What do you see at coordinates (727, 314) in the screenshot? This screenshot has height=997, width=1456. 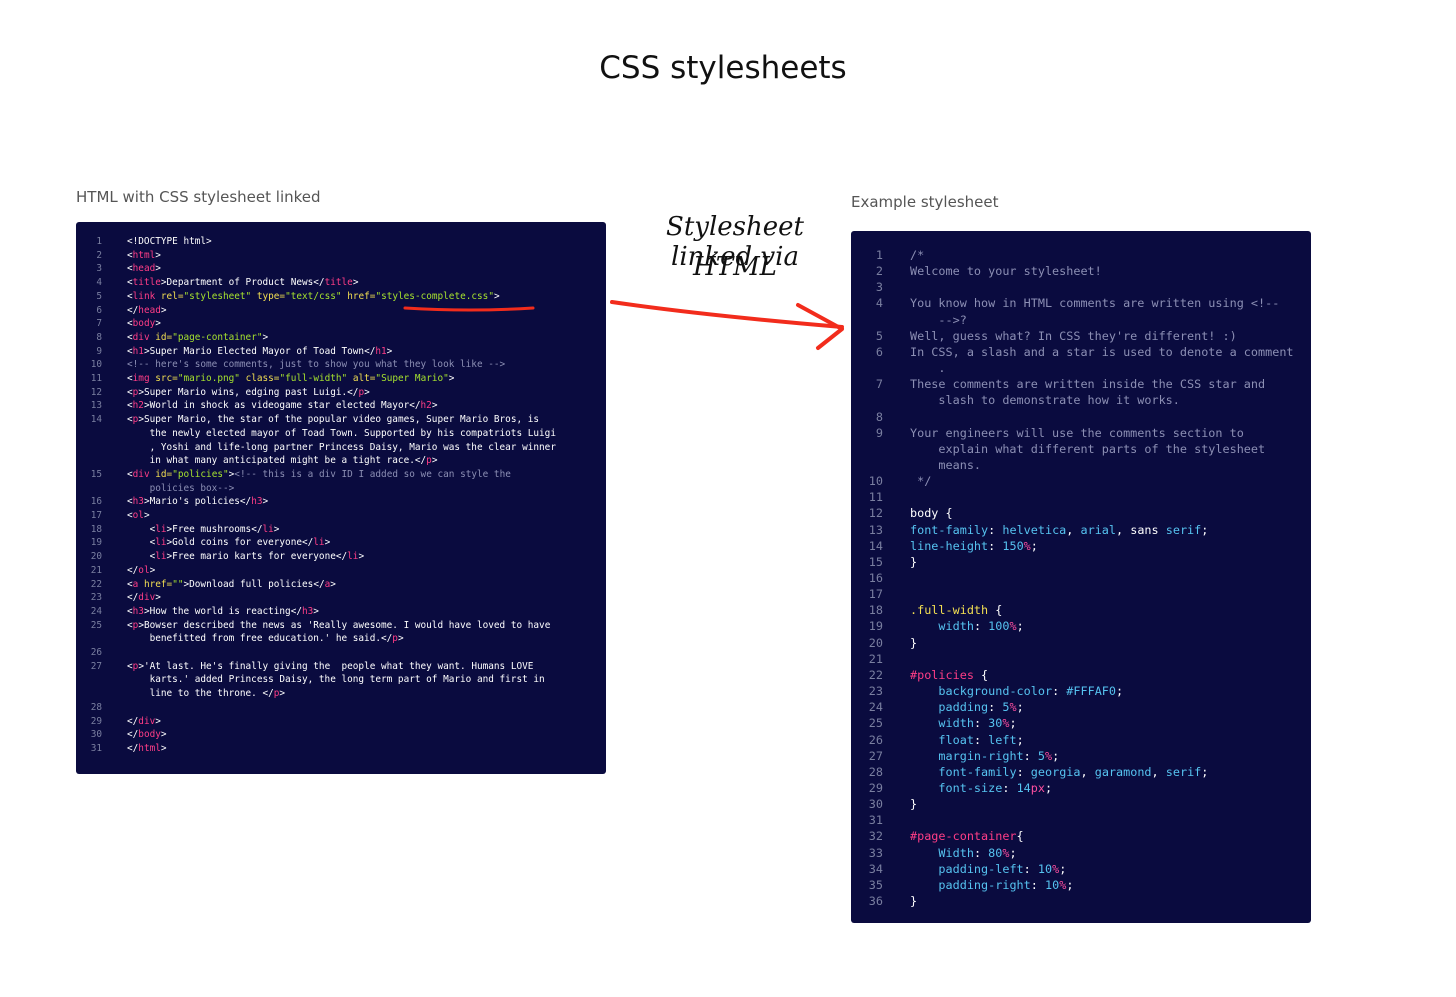 I see `arrow-shaft` at bounding box center [727, 314].